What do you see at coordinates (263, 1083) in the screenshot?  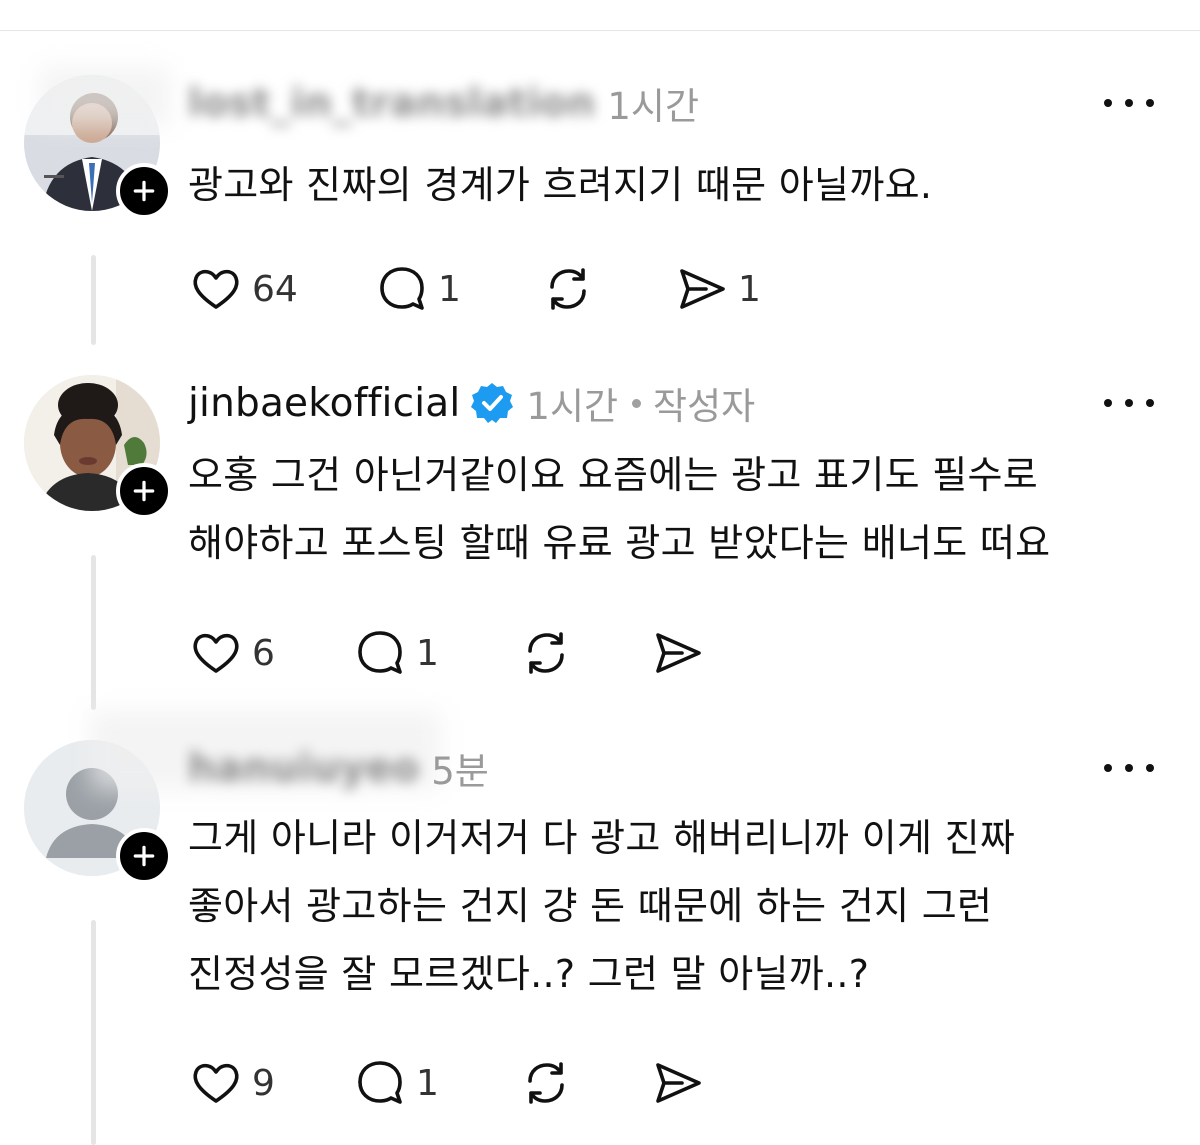 I see `like-count: 9` at bounding box center [263, 1083].